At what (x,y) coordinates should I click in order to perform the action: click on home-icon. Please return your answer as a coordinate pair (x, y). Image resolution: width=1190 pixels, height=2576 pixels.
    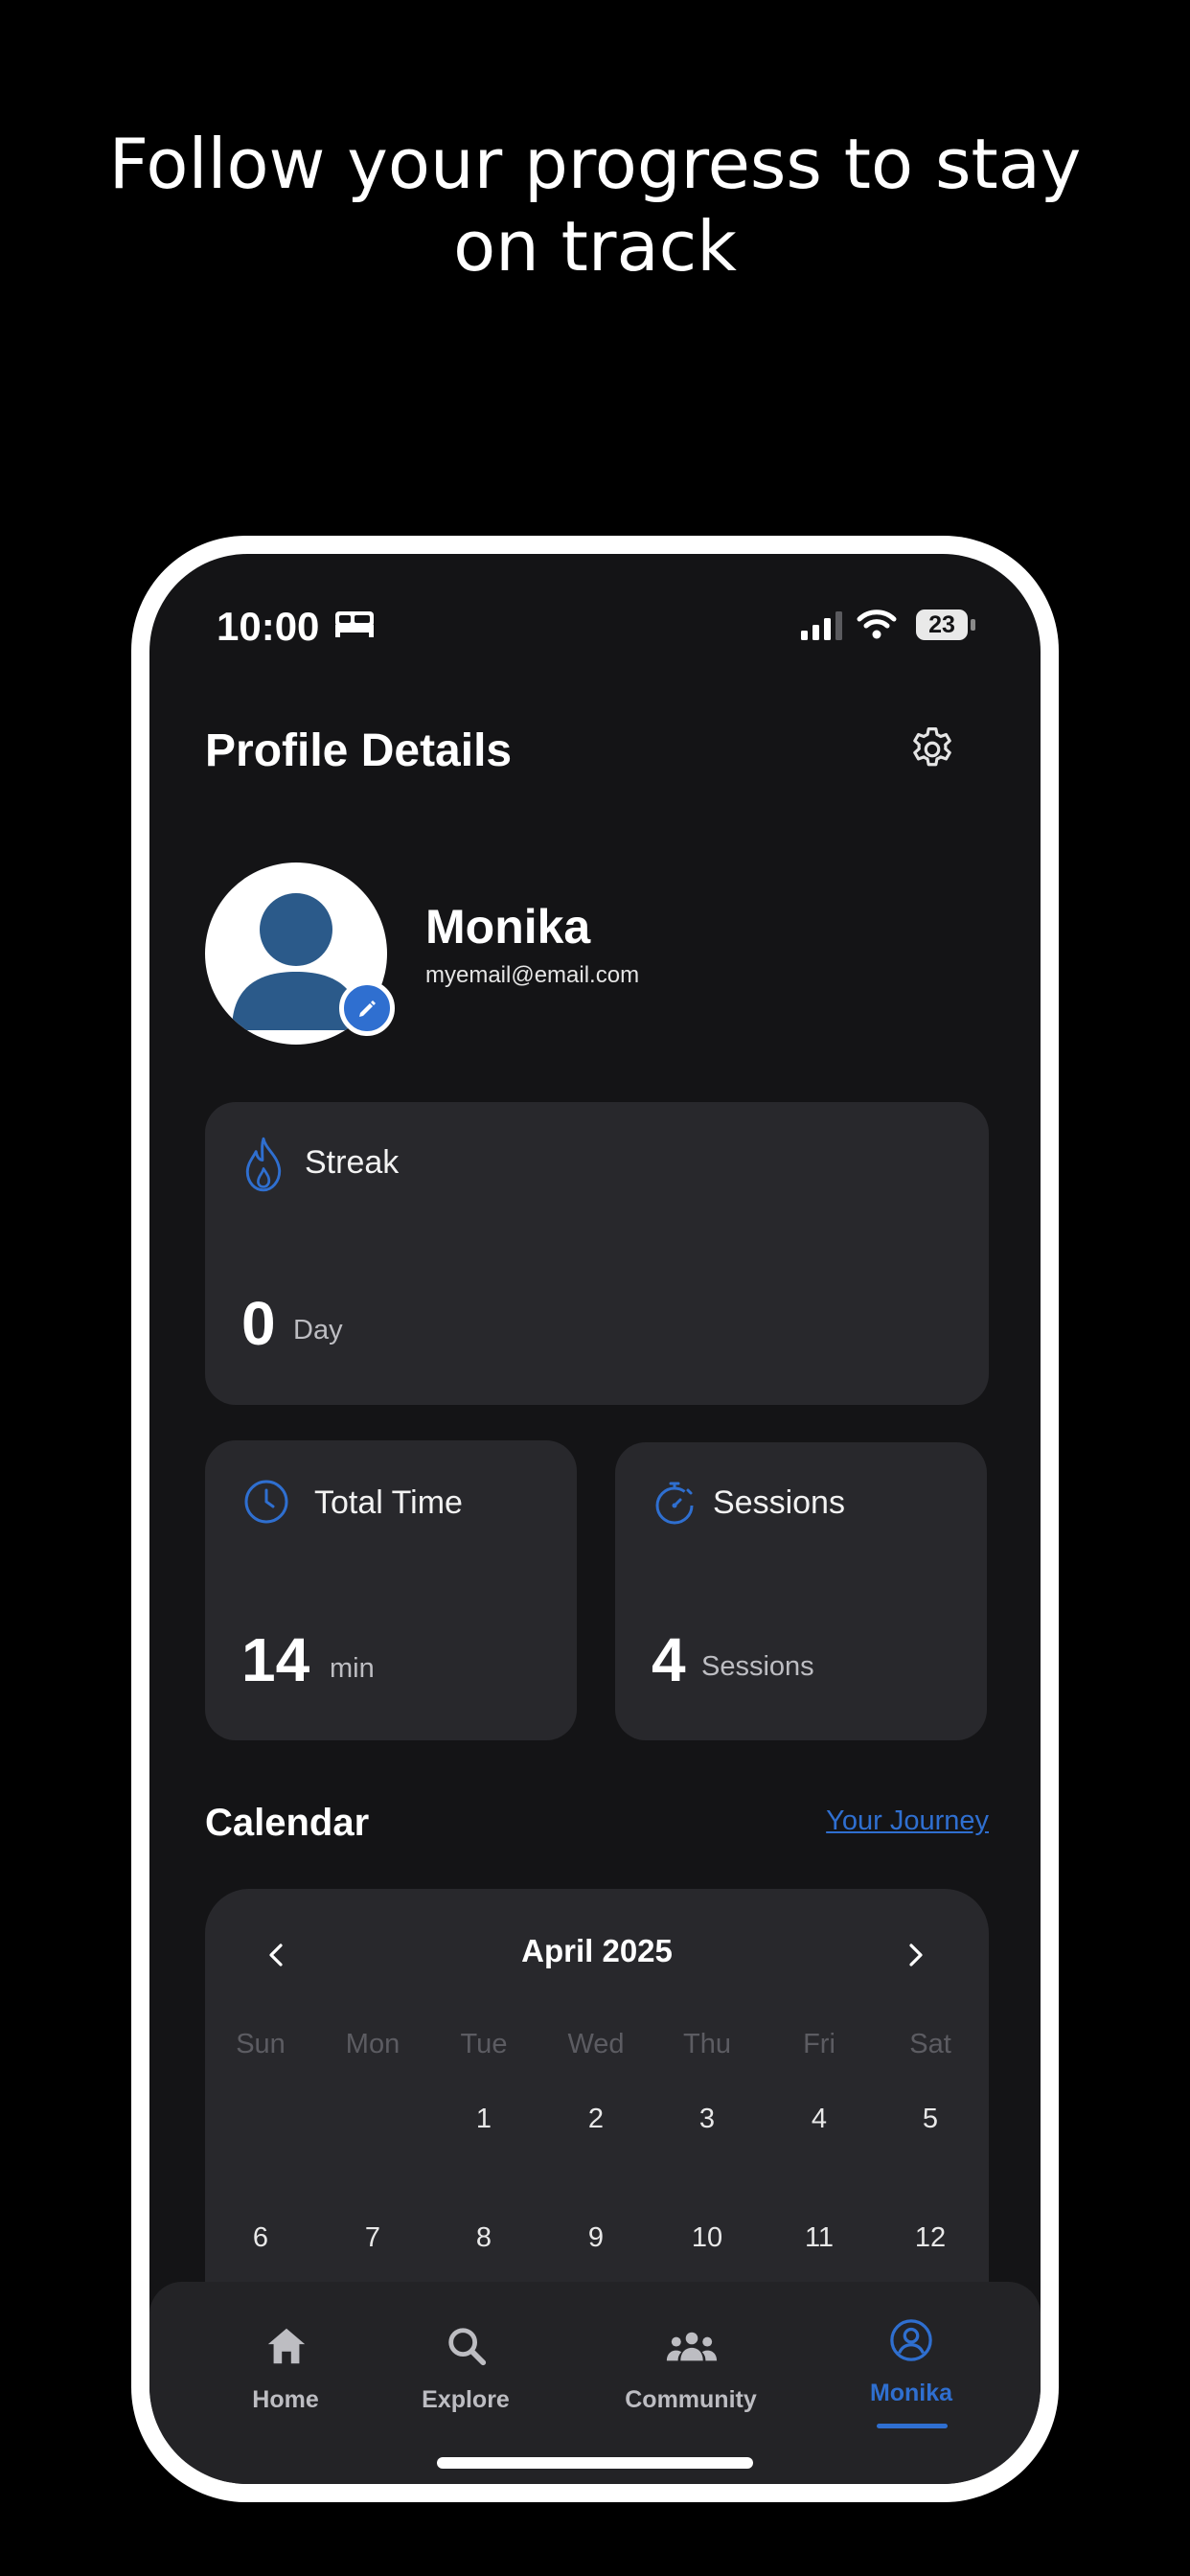
    Looking at the image, I should click on (287, 2346).